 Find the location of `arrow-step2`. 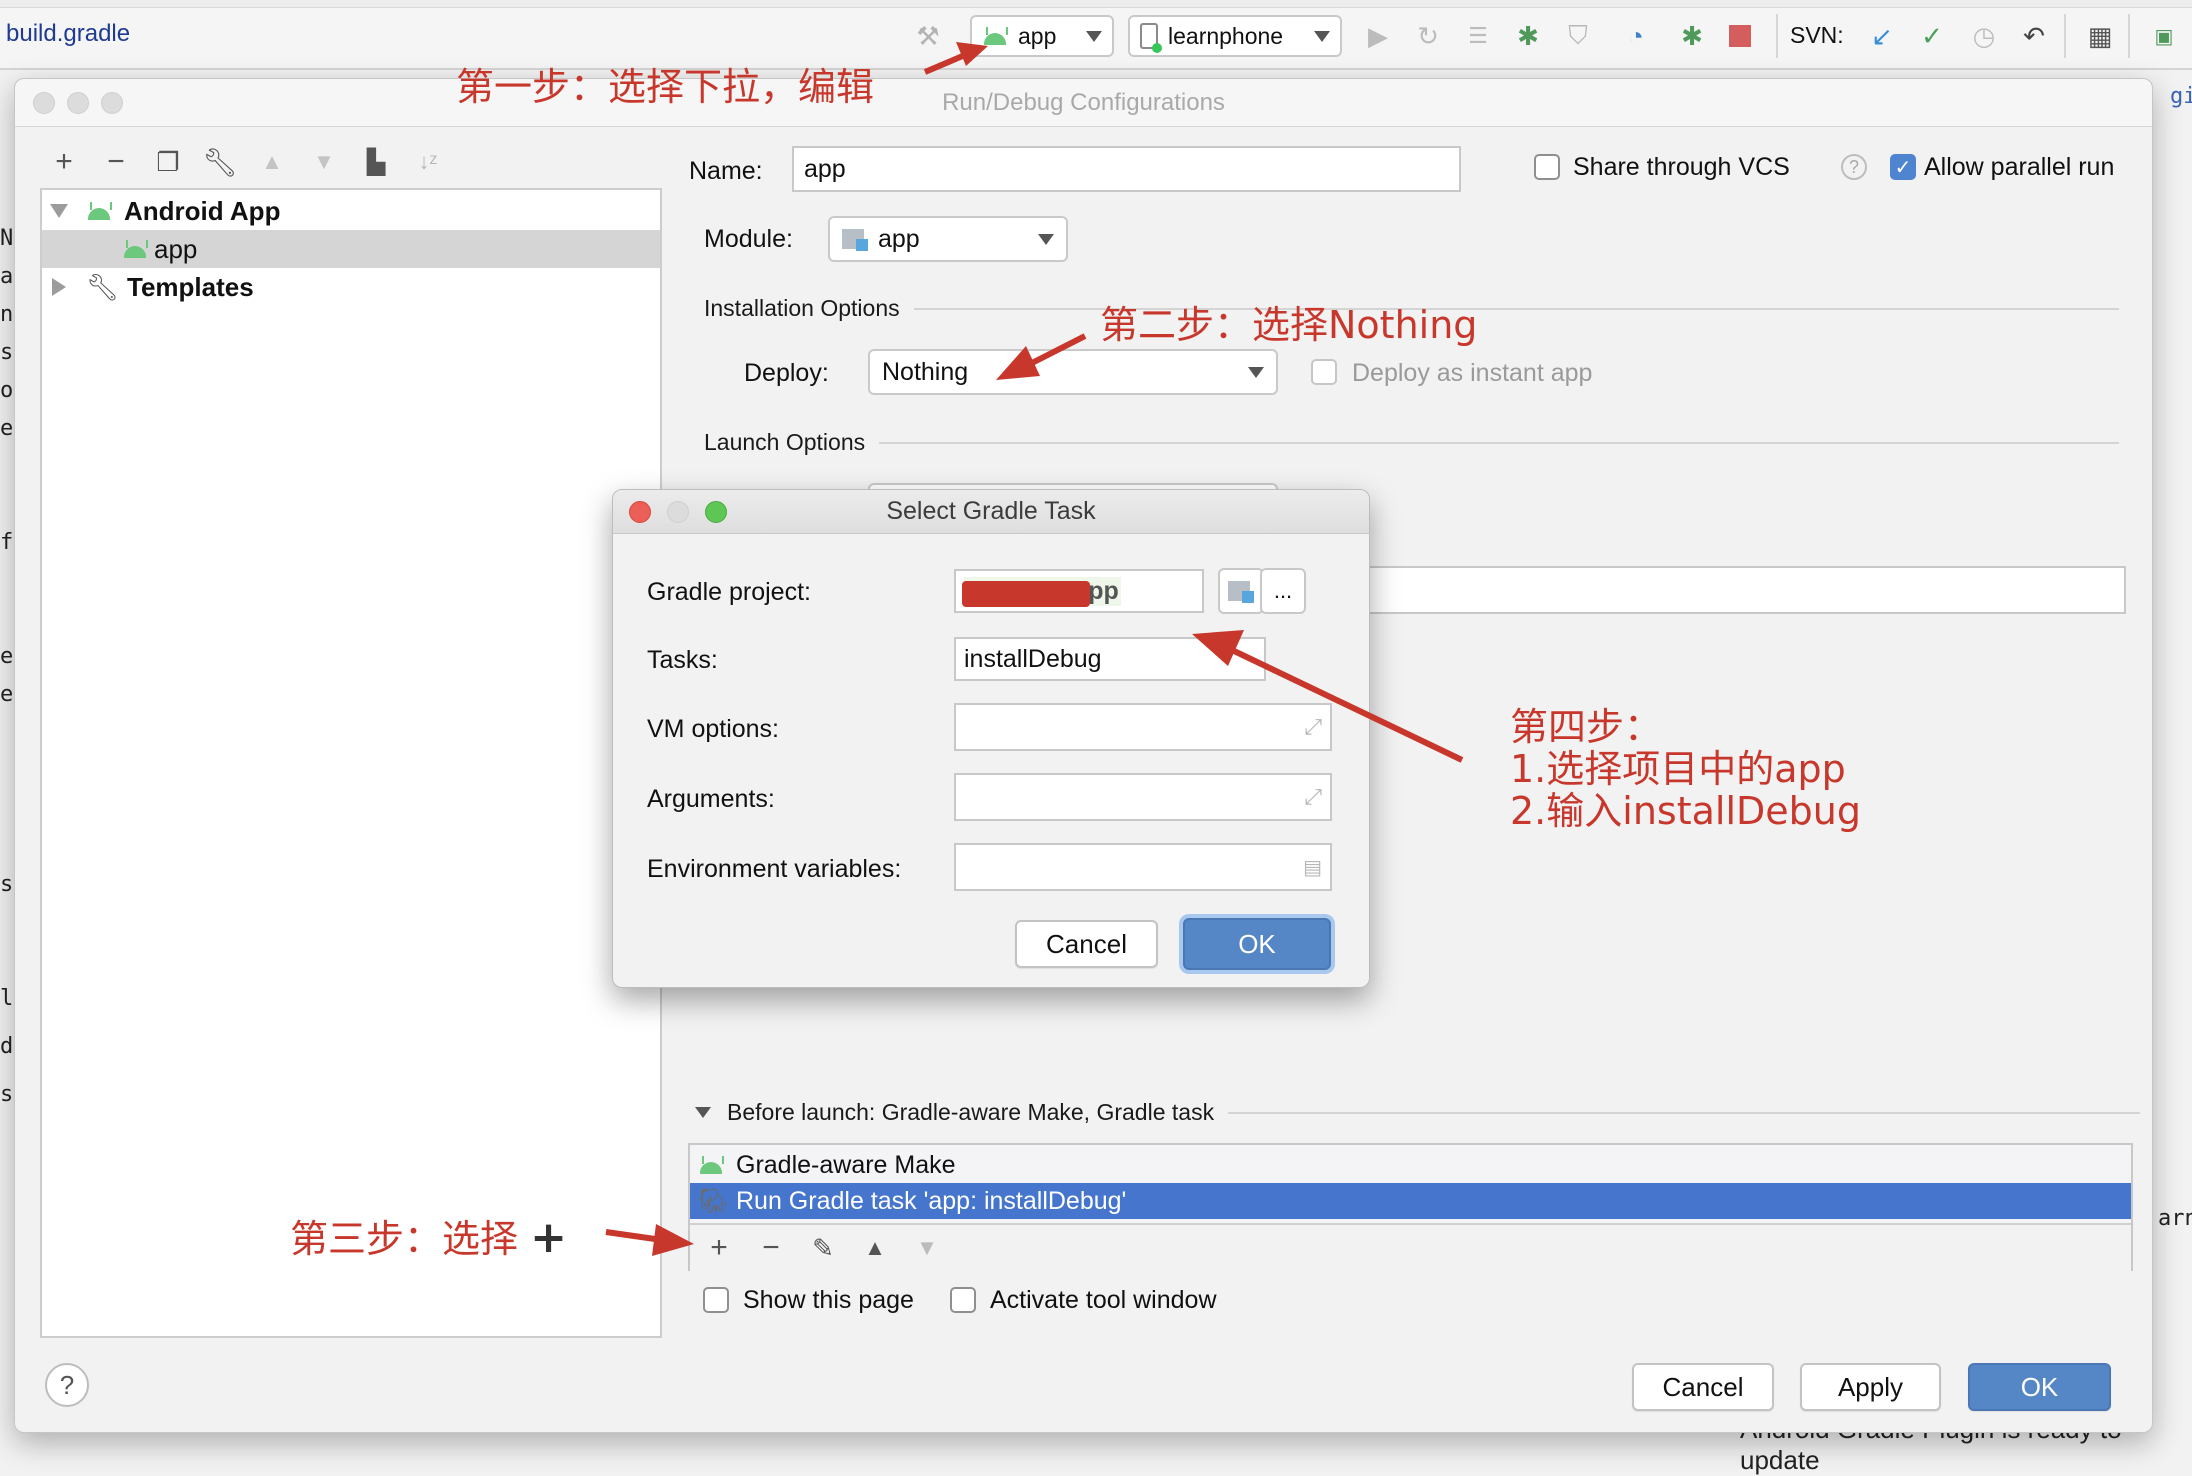

arrow-step2 is located at coordinates (1041, 356).